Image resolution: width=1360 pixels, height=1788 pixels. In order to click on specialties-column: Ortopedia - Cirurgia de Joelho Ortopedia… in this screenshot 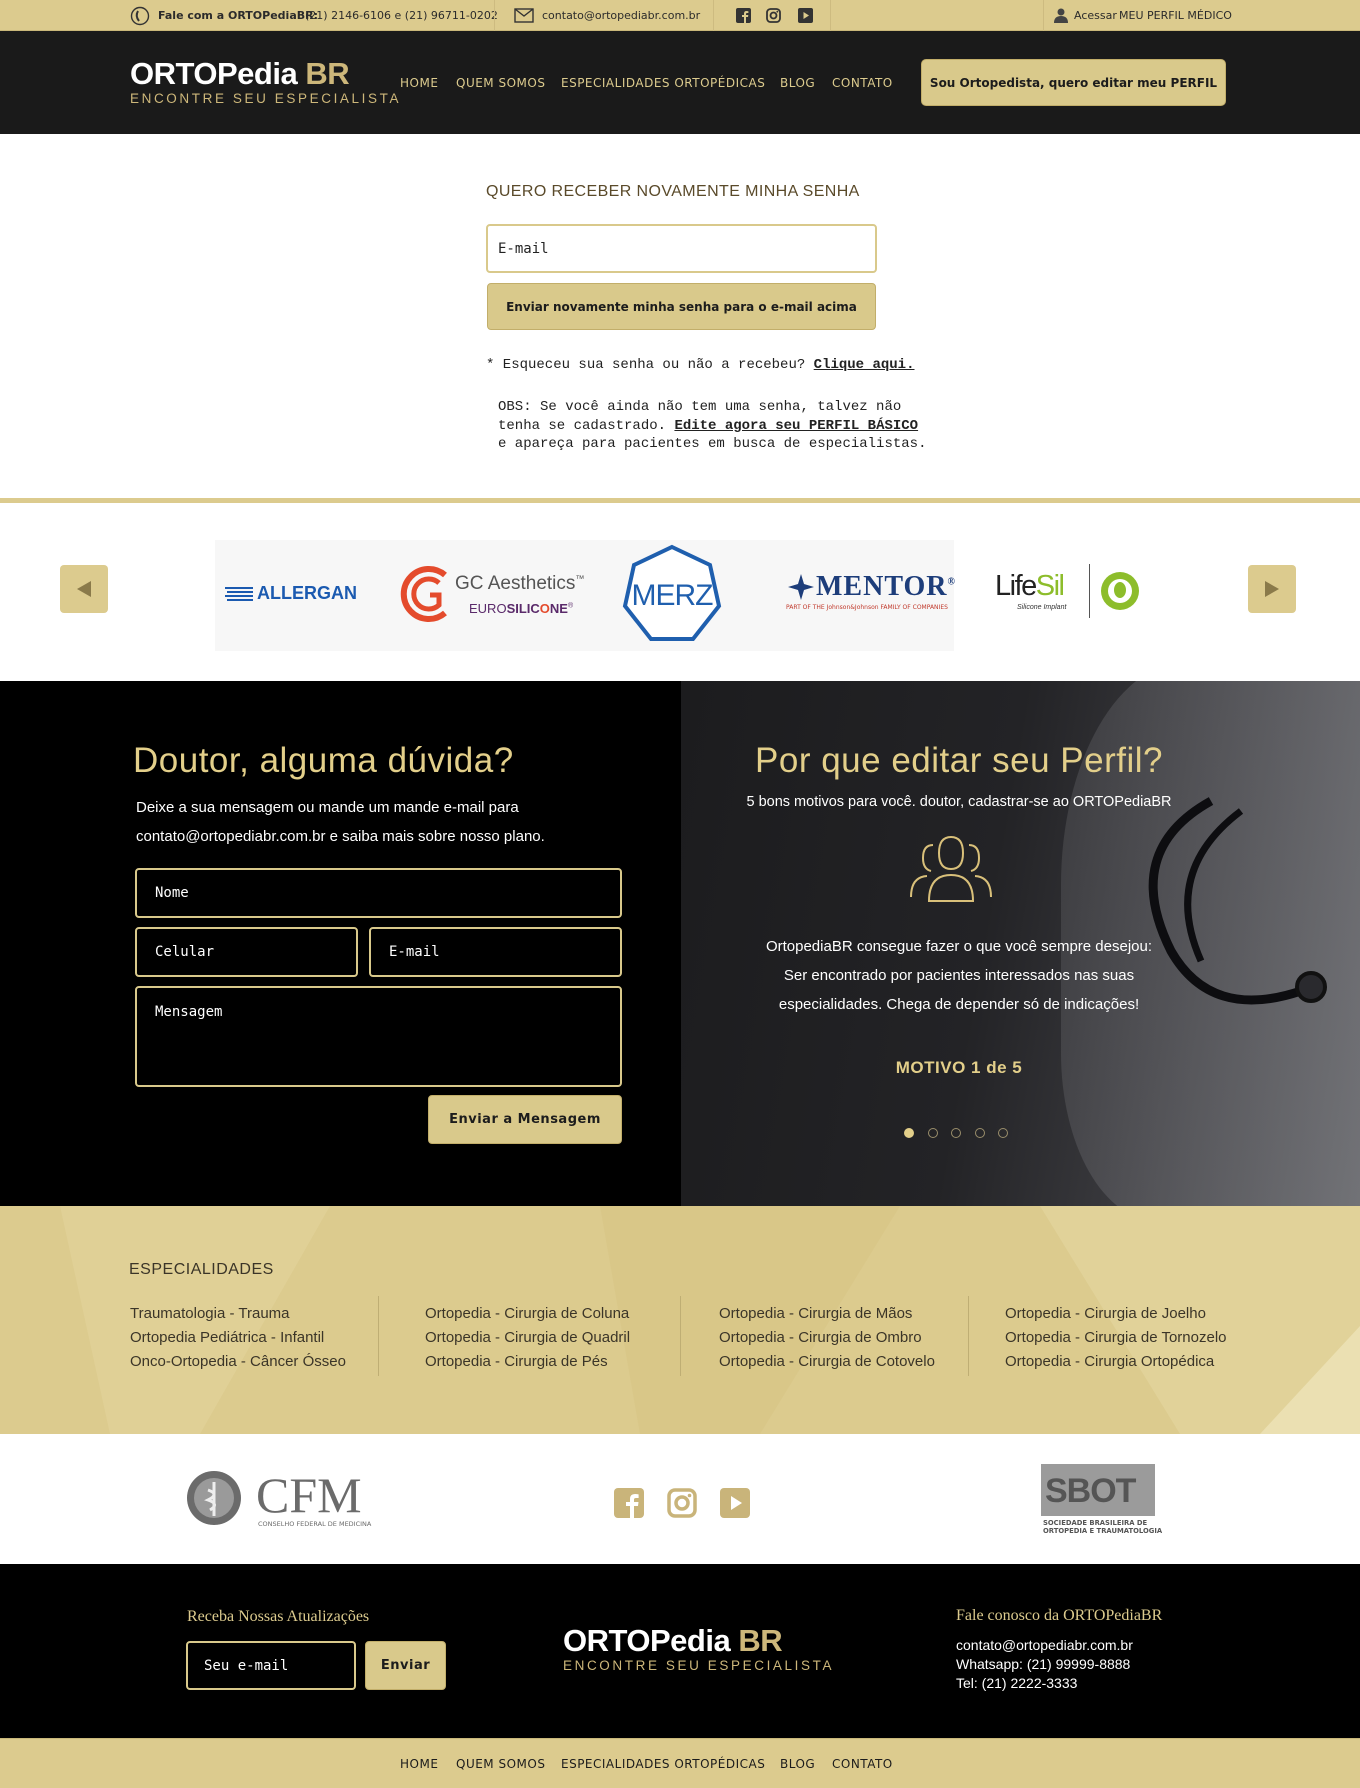, I will do `click(1116, 1338)`.